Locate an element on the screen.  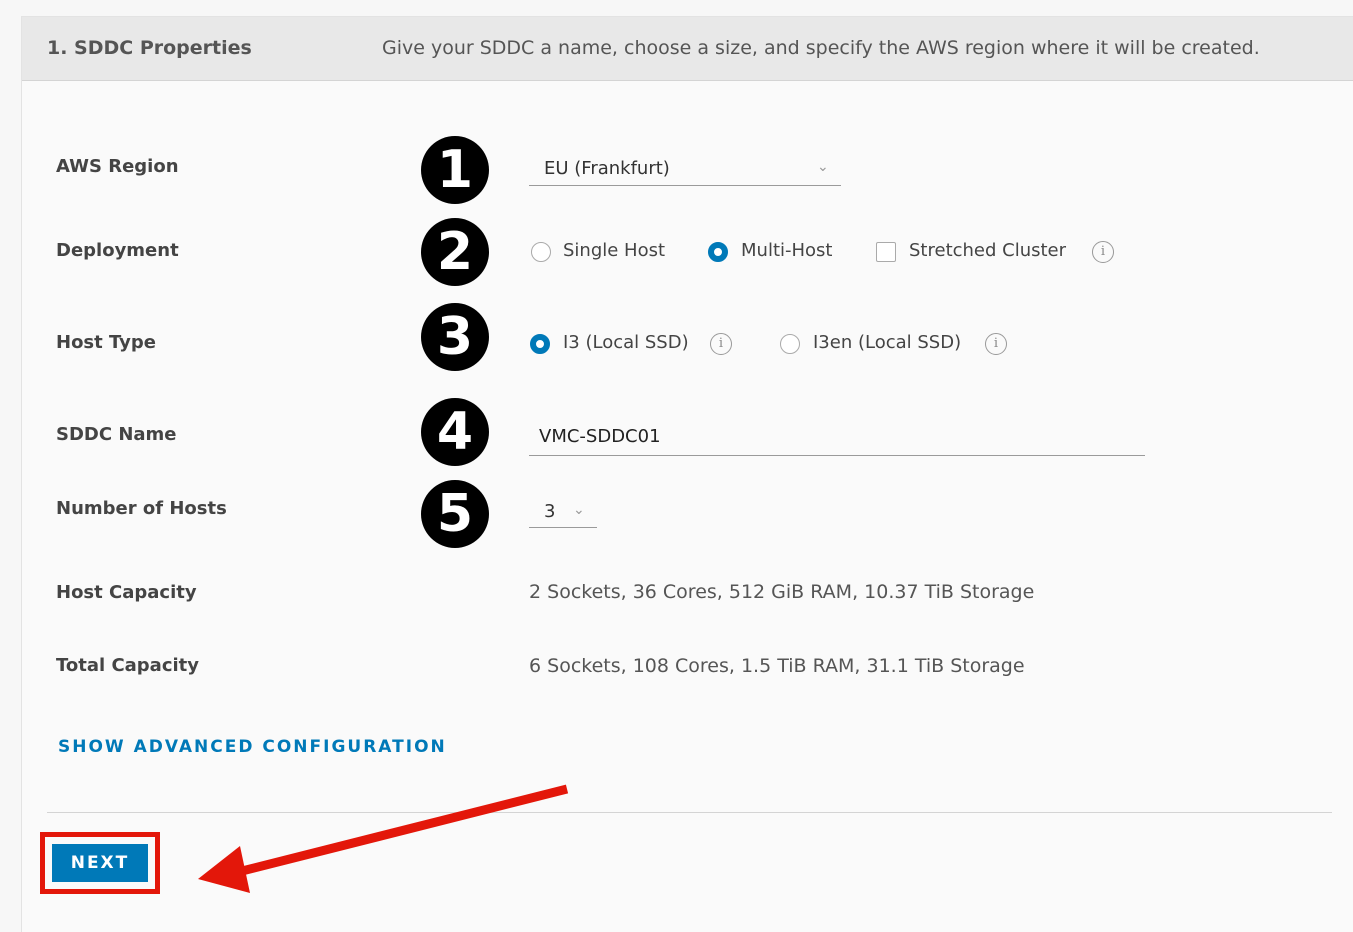
arrow-shaft is located at coordinates (402, 830).